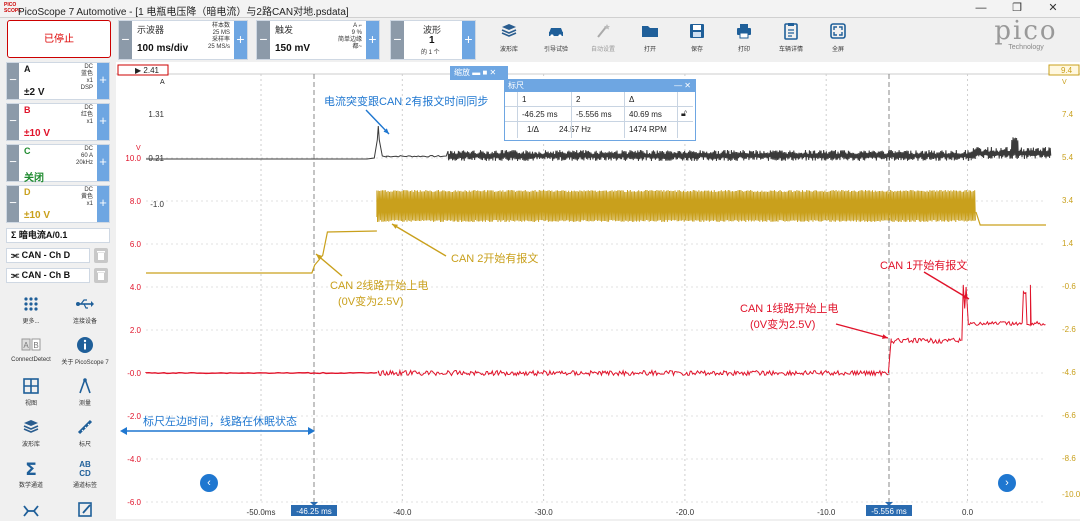 The height and width of the screenshot is (521, 1080). Describe the element at coordinates (372, 40) in the screenshot. I see `trigger-increase-button: +` at that location.